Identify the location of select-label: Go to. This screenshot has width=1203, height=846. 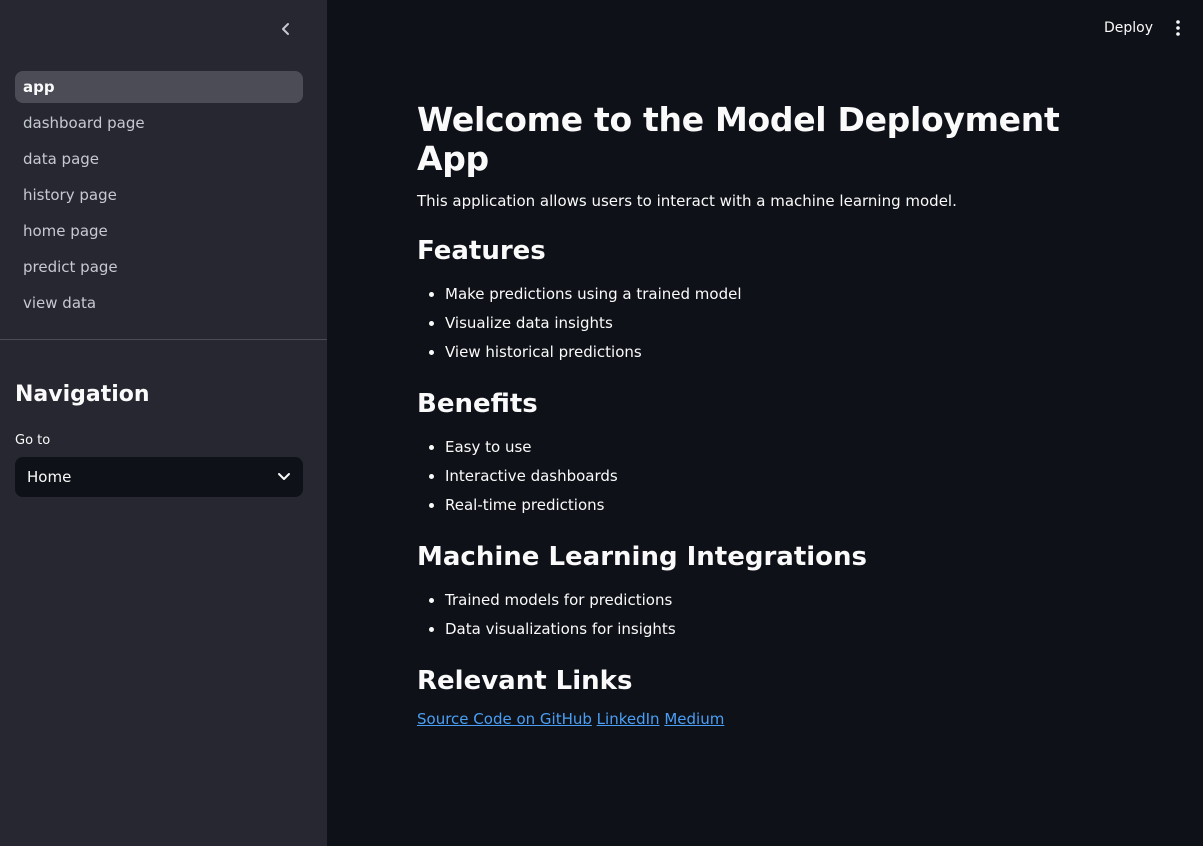
(33, 440).